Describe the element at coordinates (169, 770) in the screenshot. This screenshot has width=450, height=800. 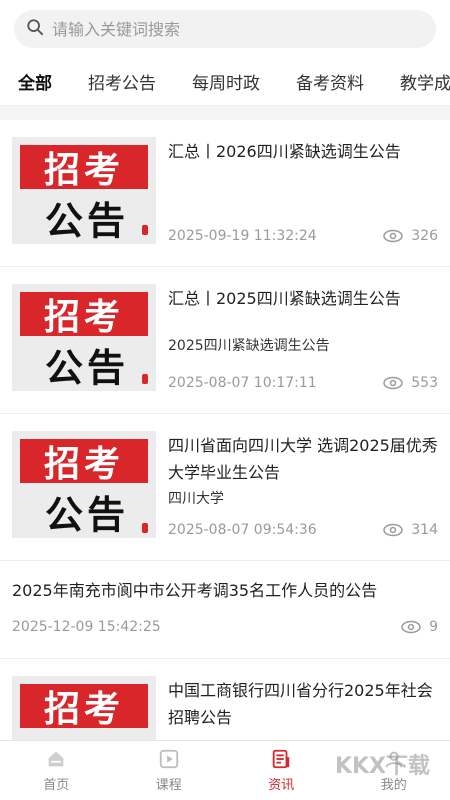
I see `nav-courses: 课程` at that location.